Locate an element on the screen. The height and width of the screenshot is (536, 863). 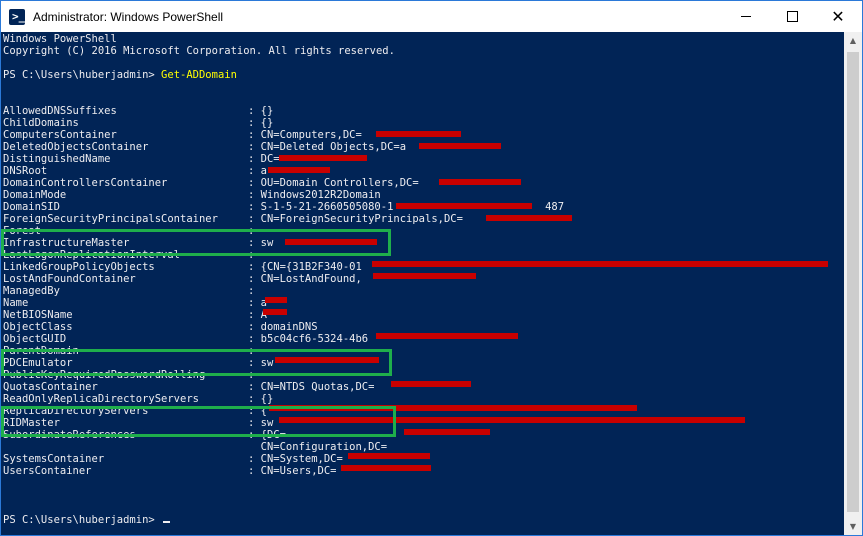
property-value: : CN=Computers,DC= is located at coordinates (305, 135).